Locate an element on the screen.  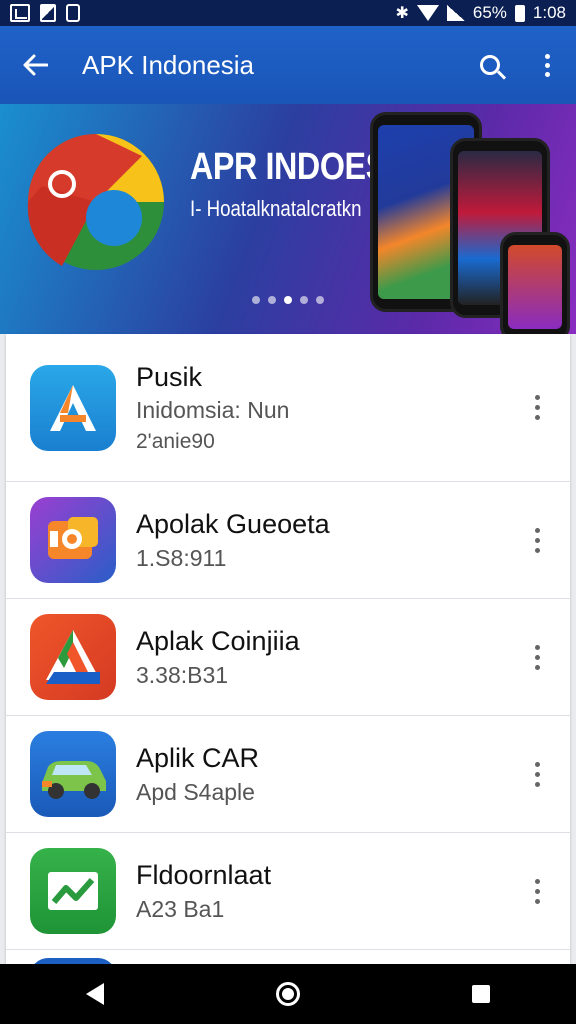
nav-home-icon is located at coordinates (288, 994).